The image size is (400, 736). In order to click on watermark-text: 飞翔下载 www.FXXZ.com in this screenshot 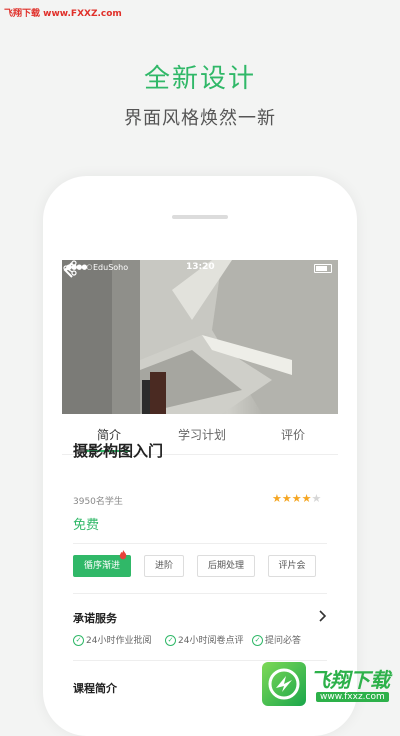, I will do `click(63, 14)`.